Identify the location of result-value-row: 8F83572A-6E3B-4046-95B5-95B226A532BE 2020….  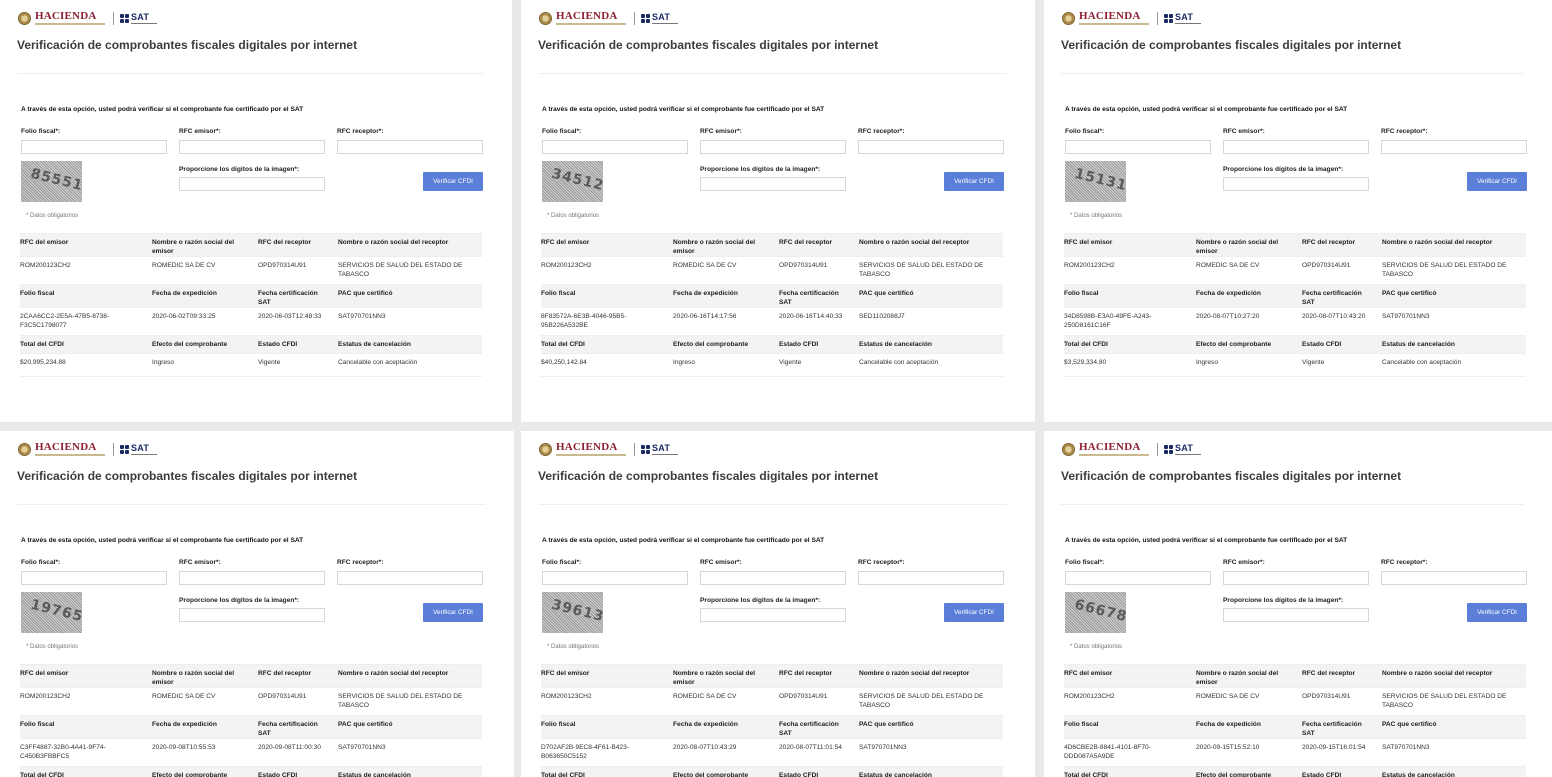
(772, 322).